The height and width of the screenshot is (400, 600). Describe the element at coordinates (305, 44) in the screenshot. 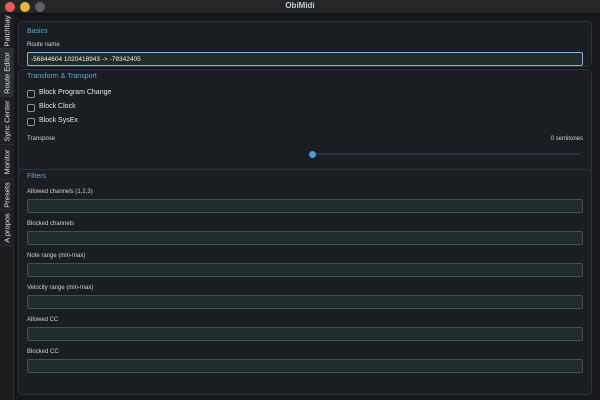

I see `basics-section: Basics Route name` at that location.